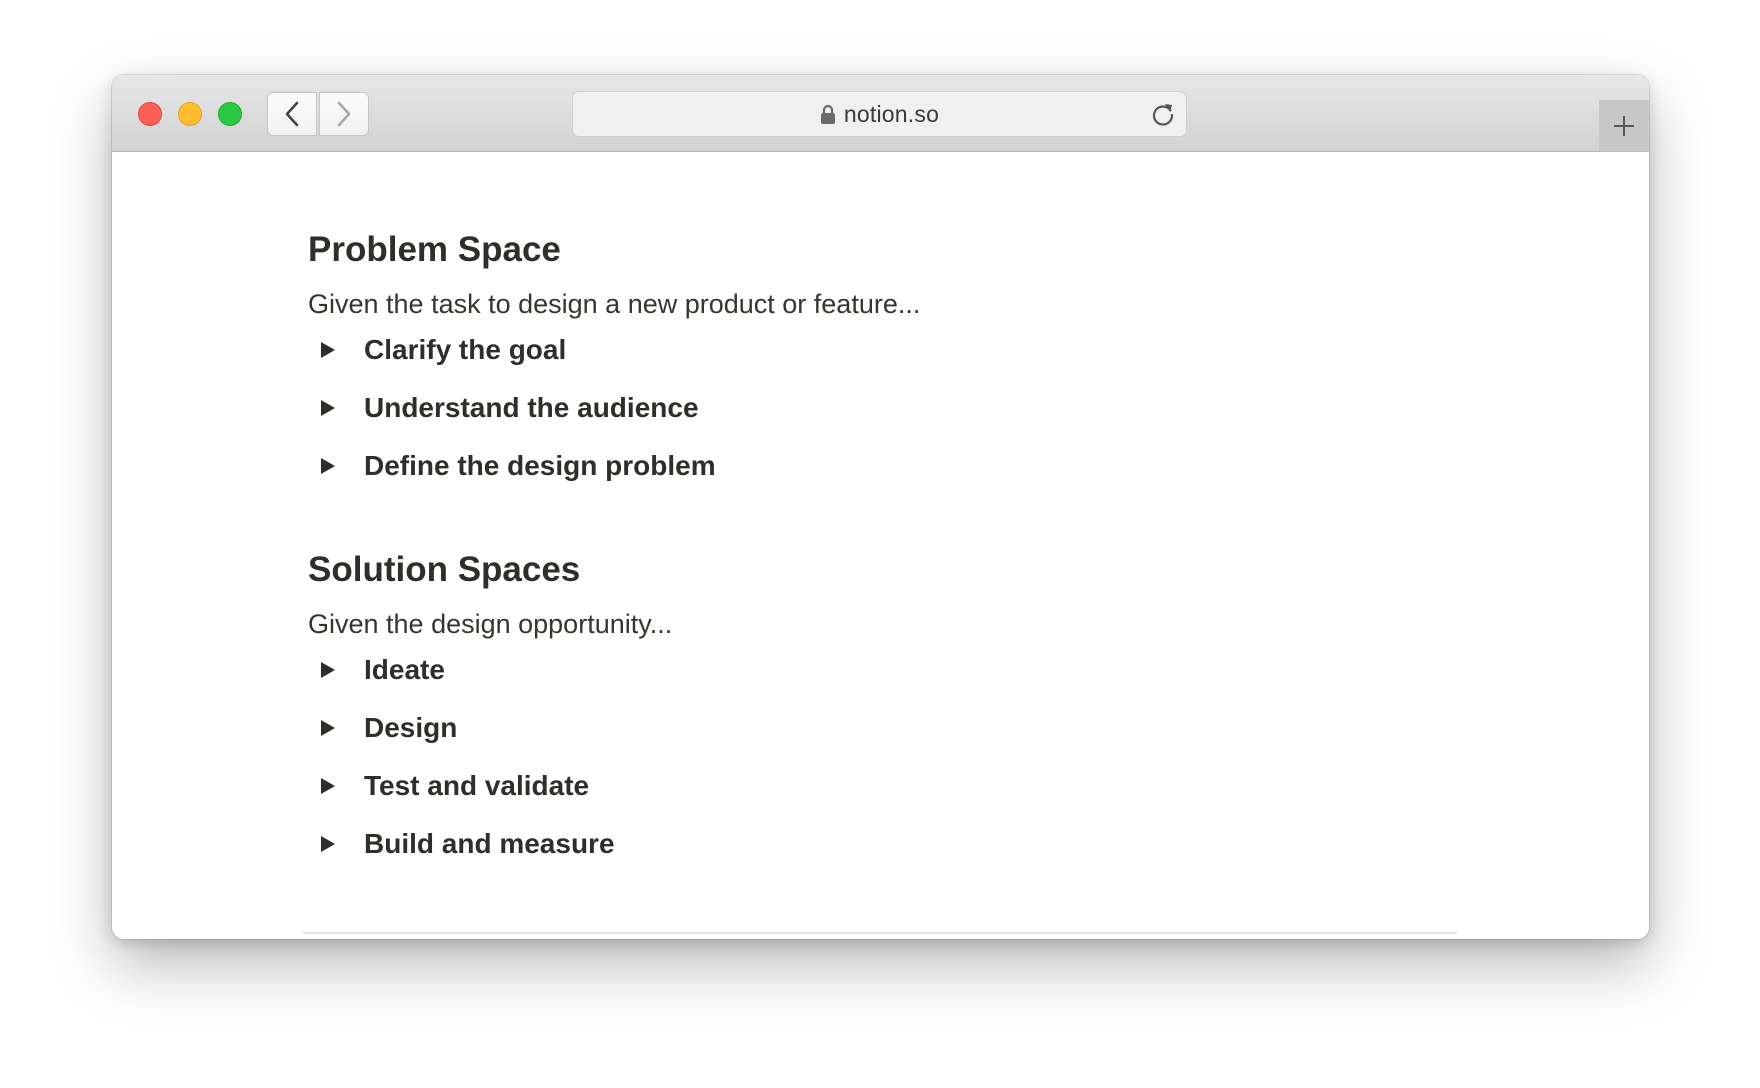 This screenshot has height=1088, width=1760. What do you see at coordinates (190, 114) in the screenshot?
I see `minimize-window-button` at bounding box center [190, 114].